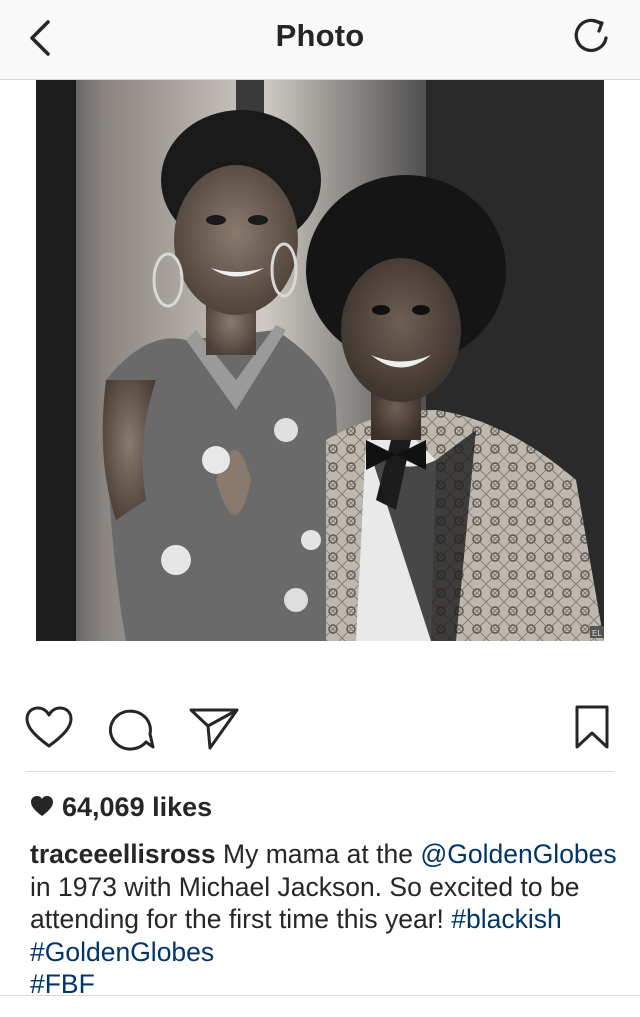 This screenshot has height=1017, width=640. Describe the element at coordinates (597, 633) in the screenshot. I see `photo-watermark: EL` at that location.